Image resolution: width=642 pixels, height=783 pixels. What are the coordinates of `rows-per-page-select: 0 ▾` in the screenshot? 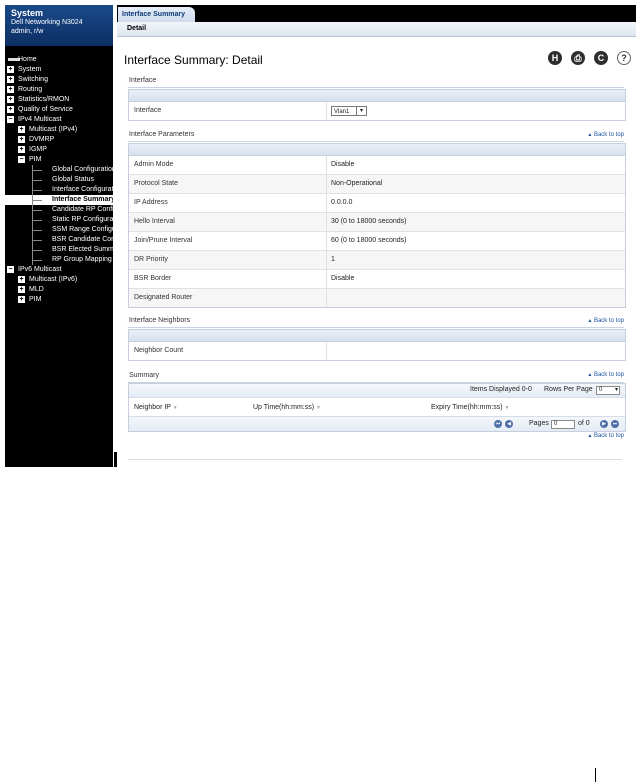 It's located at (608, 390).